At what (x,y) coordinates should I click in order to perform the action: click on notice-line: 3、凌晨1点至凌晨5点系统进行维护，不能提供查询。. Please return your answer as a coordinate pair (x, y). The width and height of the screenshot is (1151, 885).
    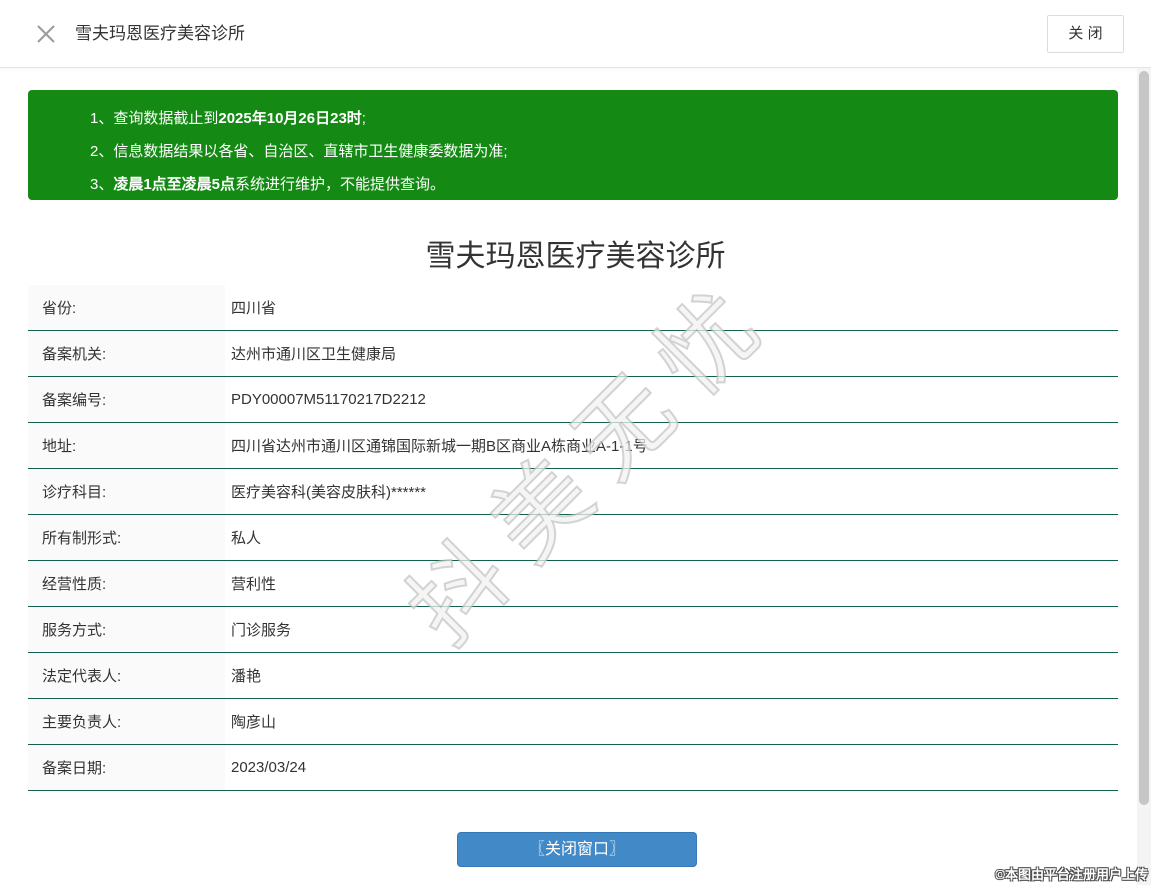
    Looking at the image, I should click on (594, 184).